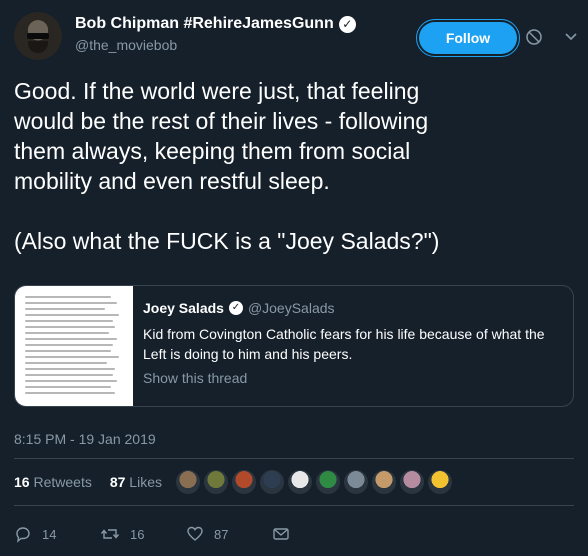  I want to click on retweet-action: 16, so click(143, 534).